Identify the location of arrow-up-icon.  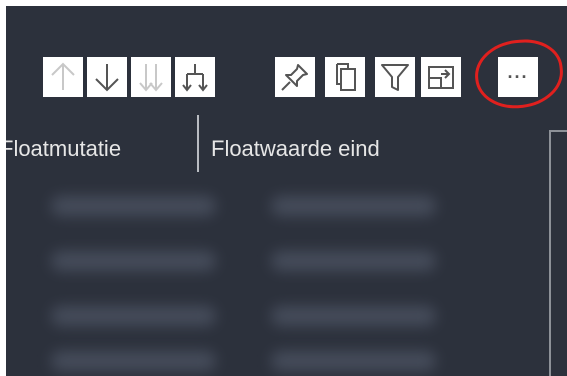
(63, 76).